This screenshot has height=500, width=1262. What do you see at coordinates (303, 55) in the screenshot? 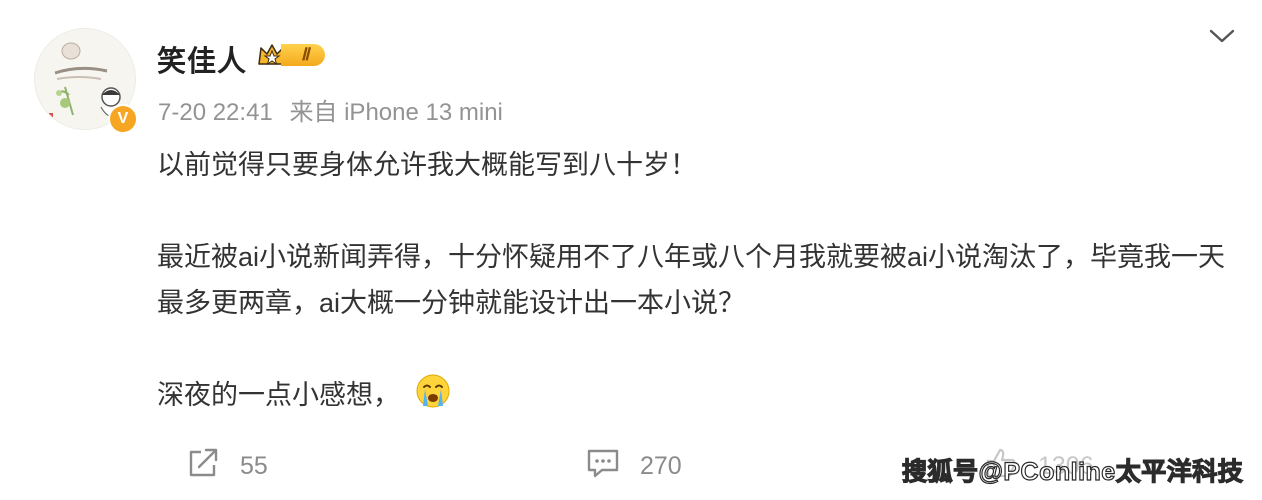
I see `member-level-label: Ⅱ` at bounding box center [303, 55].